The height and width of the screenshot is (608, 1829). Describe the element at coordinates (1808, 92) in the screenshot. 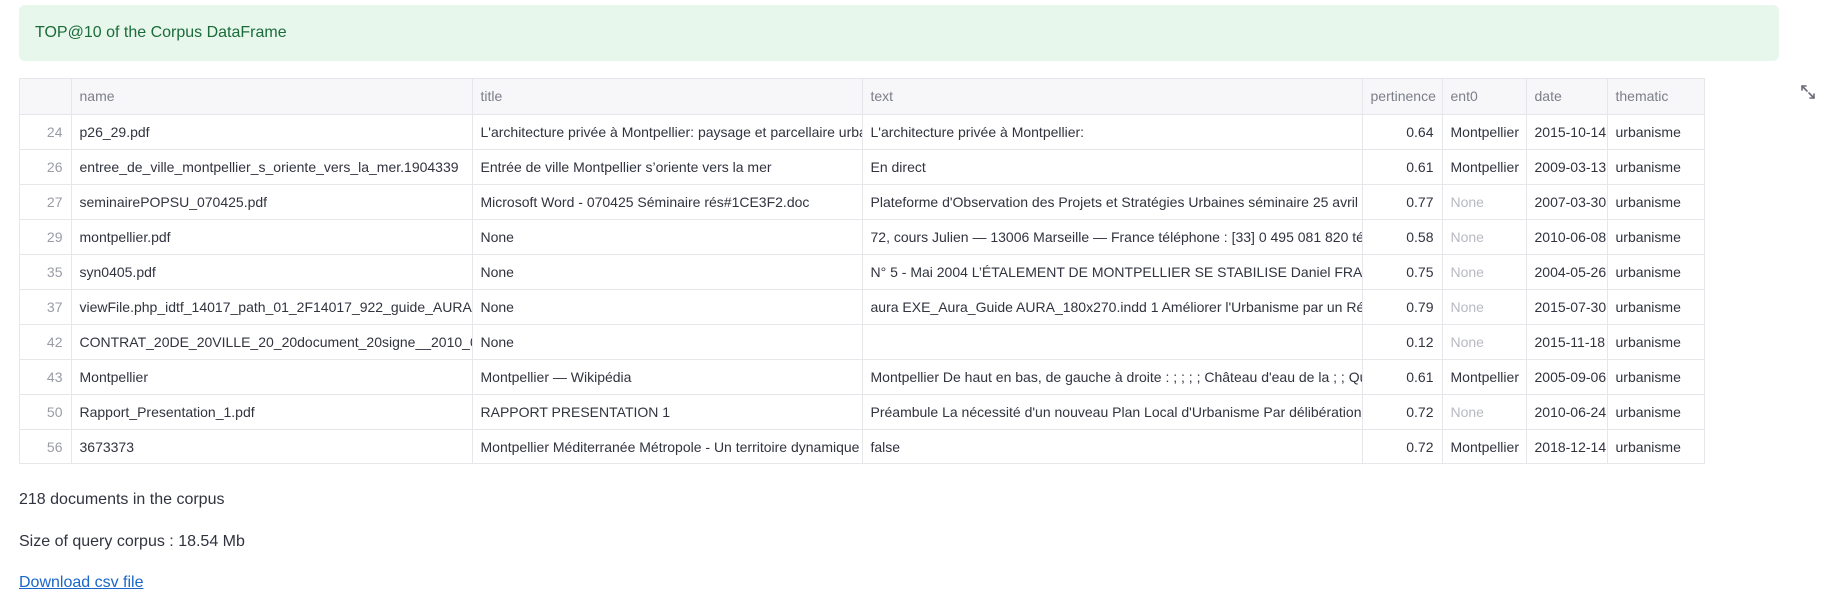

I see `fullscreen-expand-icon` at that location.